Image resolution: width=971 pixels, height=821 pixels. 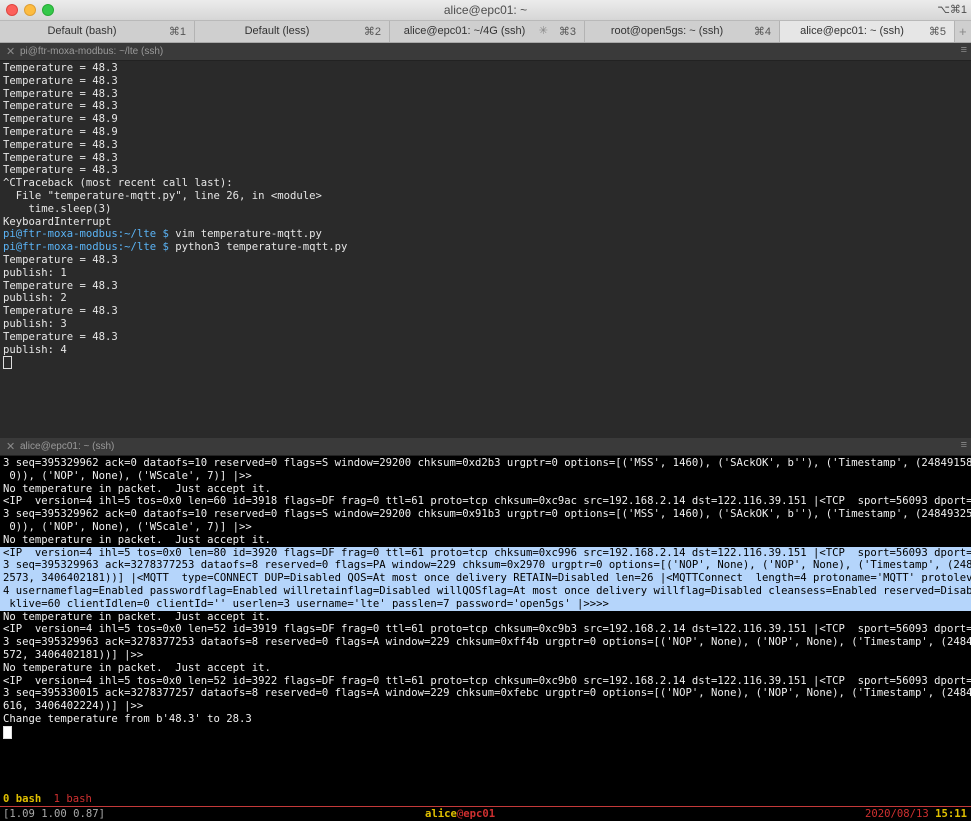 What do you see at coordinates (118, 183) in the screenshot?
I see `terminal-line: ^CTraceback (most recent call last):` at bounding box center [118, 183].